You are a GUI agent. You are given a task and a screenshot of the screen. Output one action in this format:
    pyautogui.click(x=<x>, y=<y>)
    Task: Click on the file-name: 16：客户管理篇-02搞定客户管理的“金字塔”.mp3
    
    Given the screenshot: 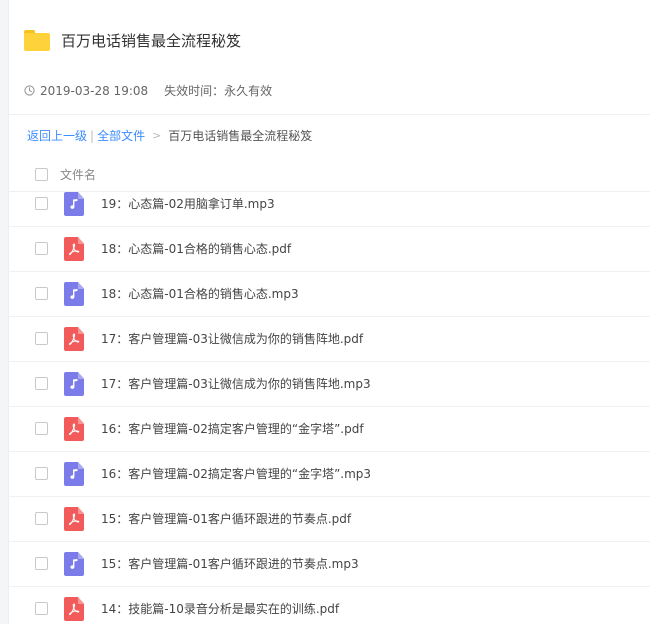 What is the action you would take?
    pyautogui.click(x=236, y=473)
    